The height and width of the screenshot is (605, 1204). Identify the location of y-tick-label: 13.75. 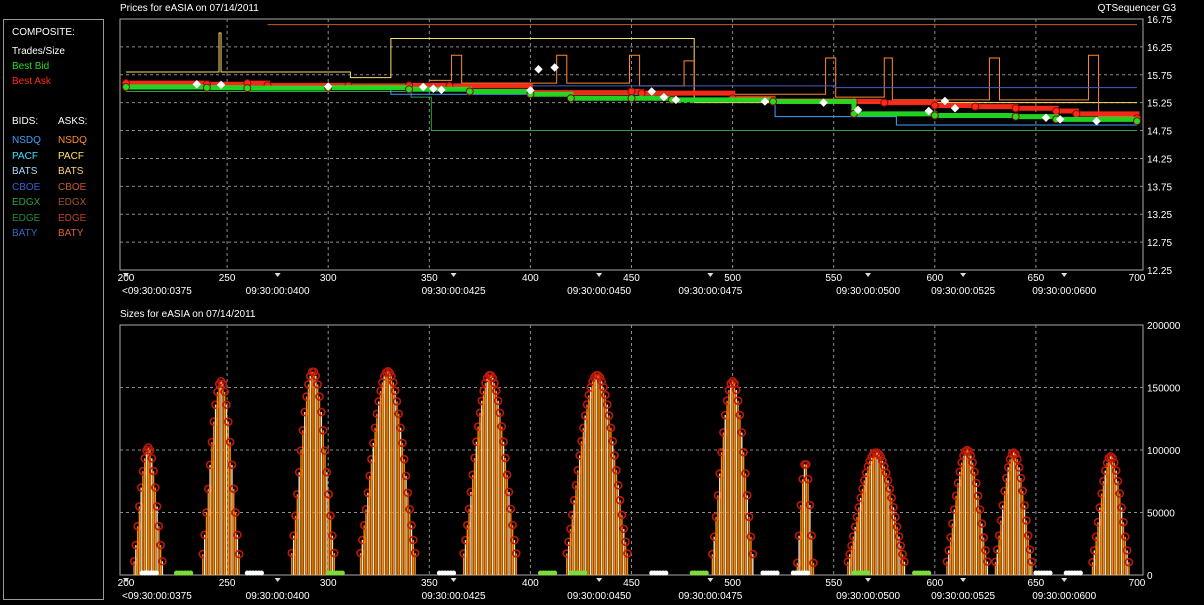
(1159, 187).